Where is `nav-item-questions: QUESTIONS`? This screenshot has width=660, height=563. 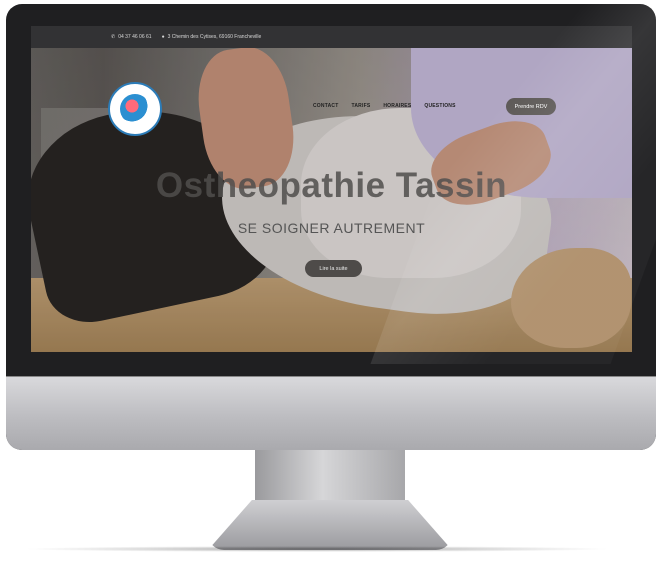 nav-item-questions: QUESTIONS is located at coordinates (439, 106).